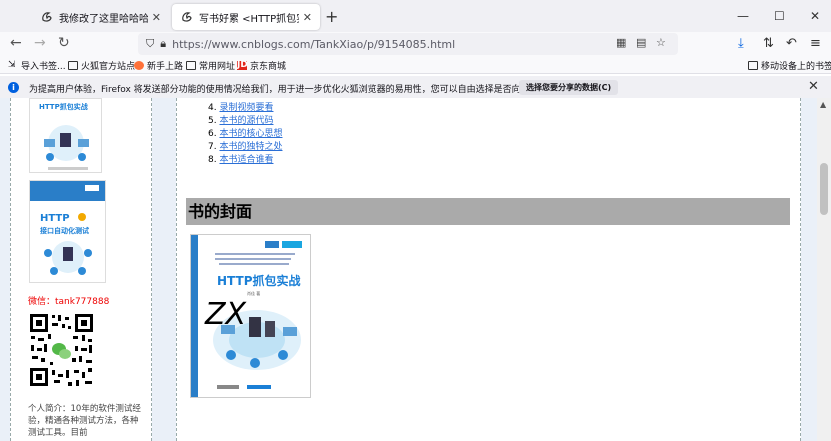 Image resolution: width=831 pixels, height=441 pixels. Describe the element at coordinates (488, 211) in the screenshot. I see `section-heading: 书的封面` at that location.